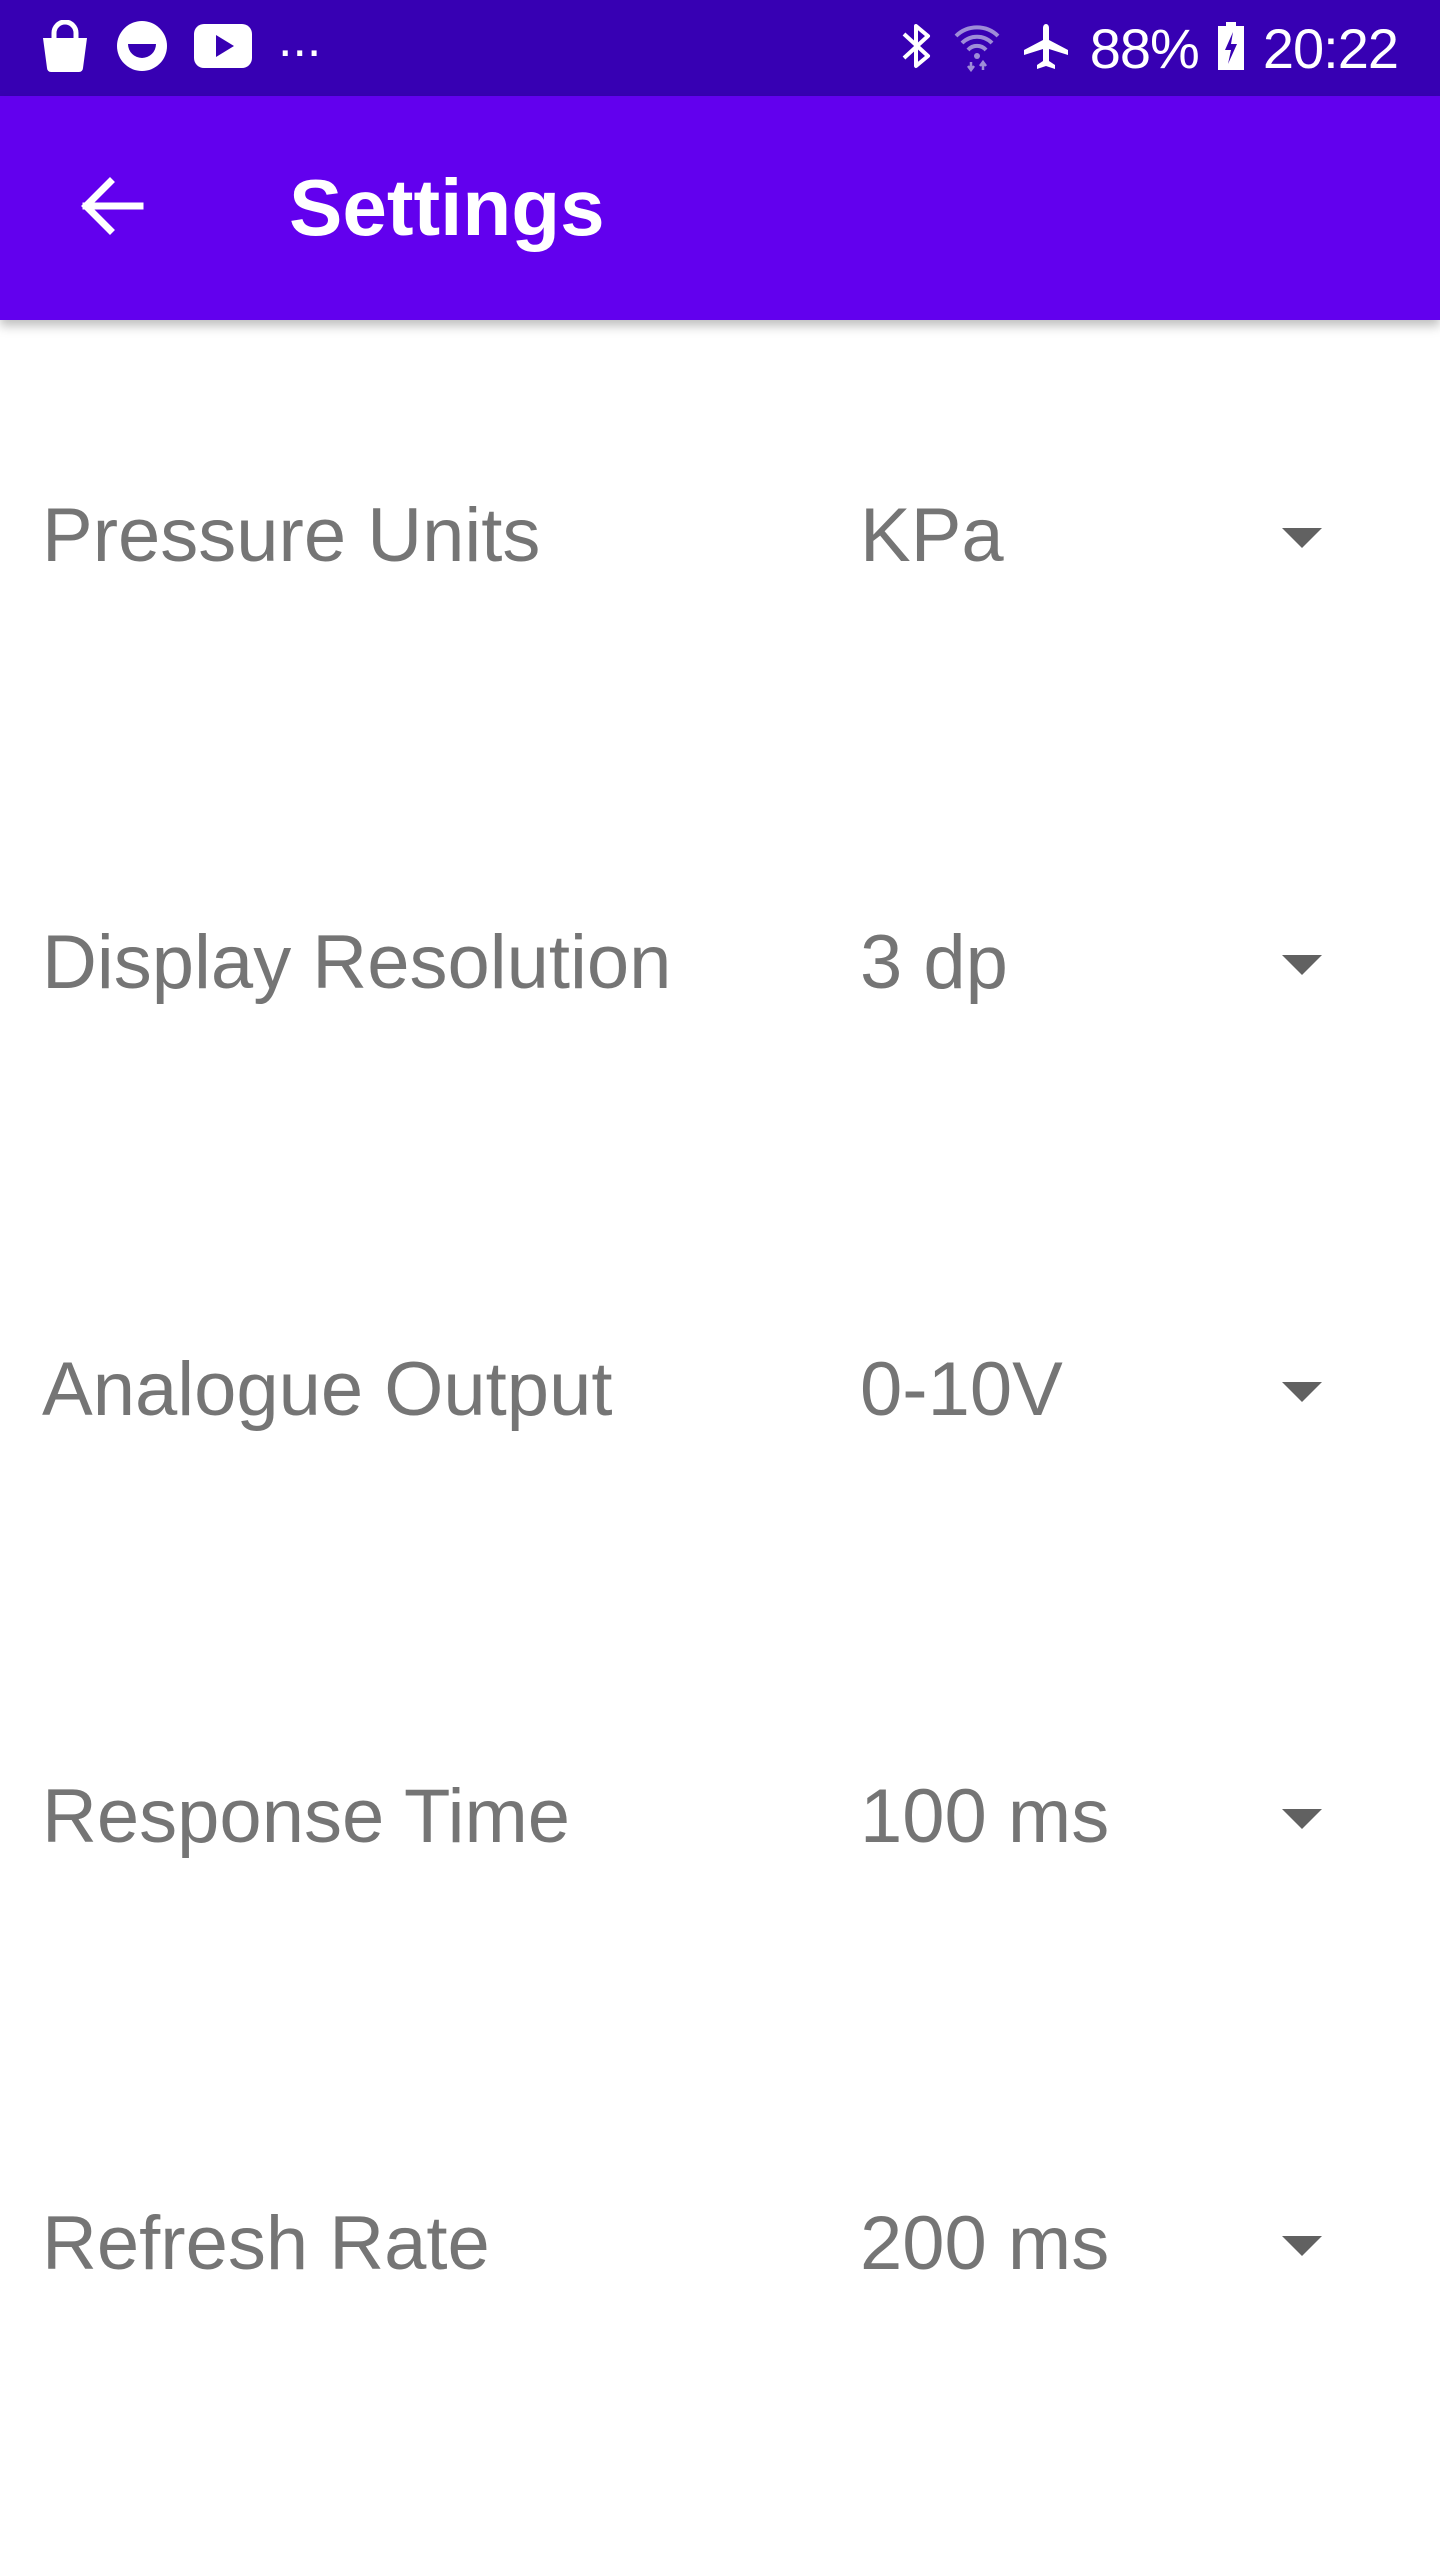 This screenshot has width=1440, height=2560. Describe the element at coordinates (720, 1817) in the screenshot. I see `setting-row-response-time: Response Time 100 ms` at that location.